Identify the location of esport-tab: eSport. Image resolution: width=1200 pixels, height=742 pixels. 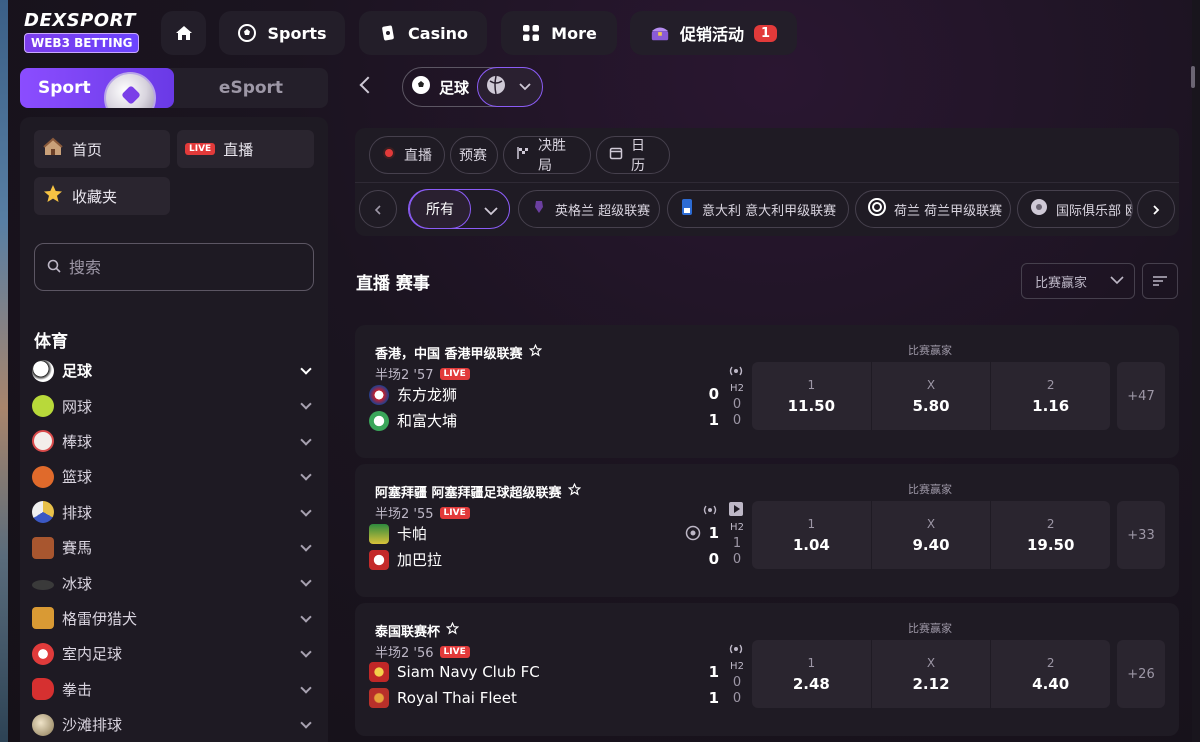
(251, 88).